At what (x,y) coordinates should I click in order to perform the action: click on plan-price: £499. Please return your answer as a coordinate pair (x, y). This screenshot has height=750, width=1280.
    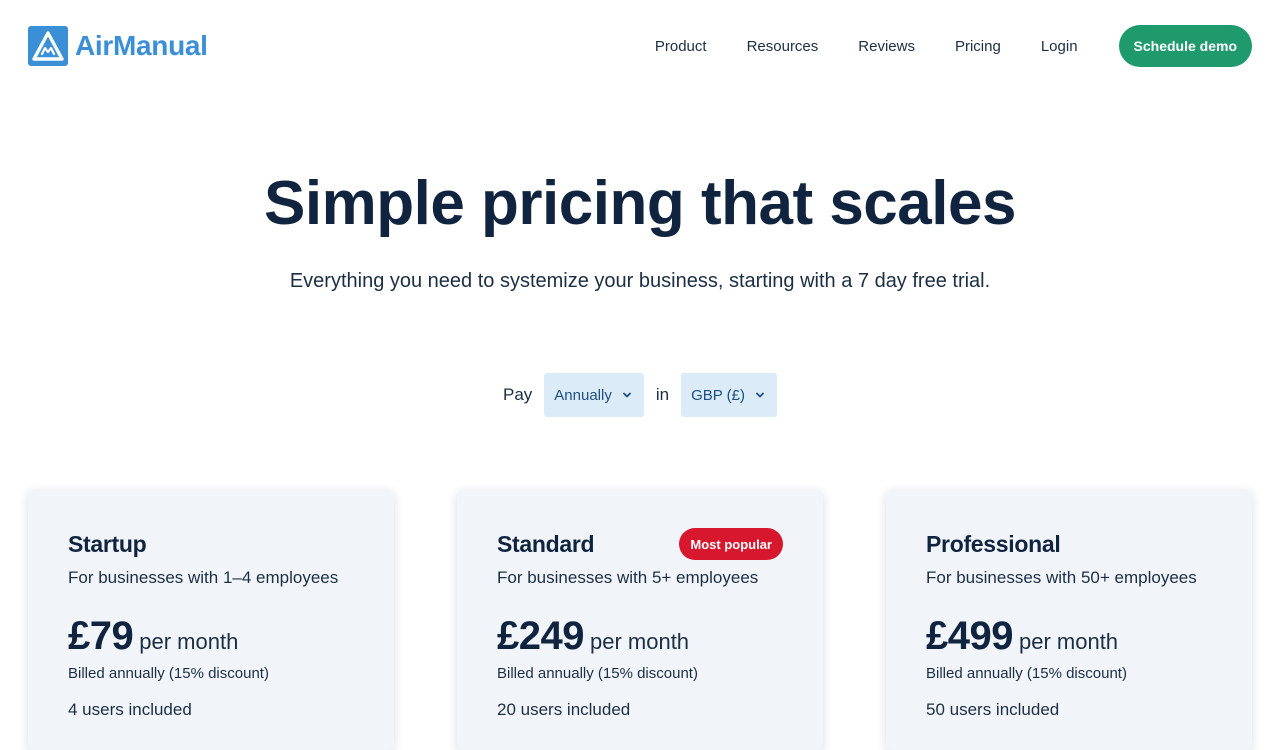
    Looking at the image, I should click on (969, 636).